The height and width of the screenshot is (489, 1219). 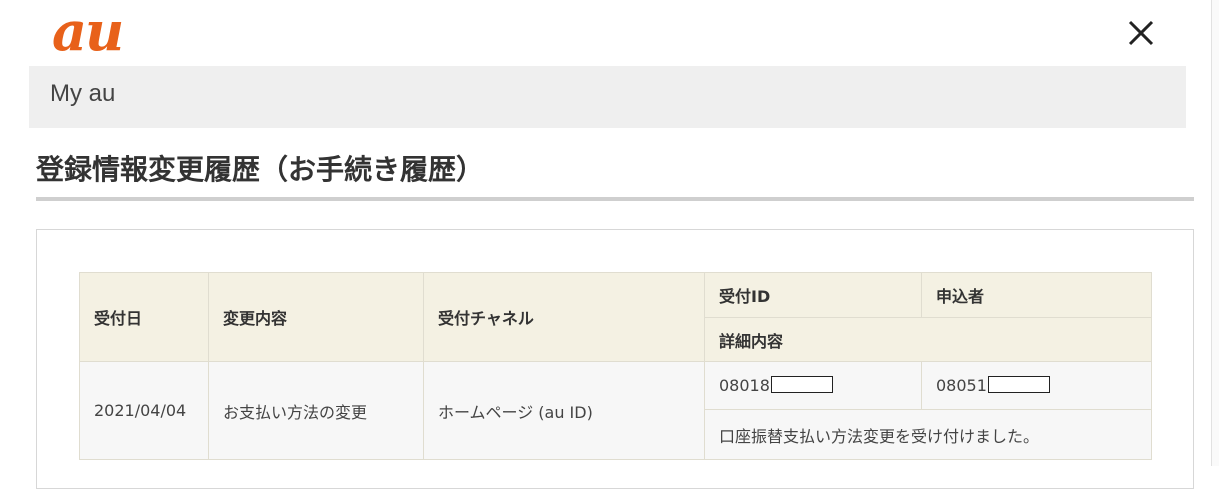 What do you see at coordinates (316, 410) in the screenshot?
I see `cell-change: お支払い方法の変更` at bounding box center [316, 410].